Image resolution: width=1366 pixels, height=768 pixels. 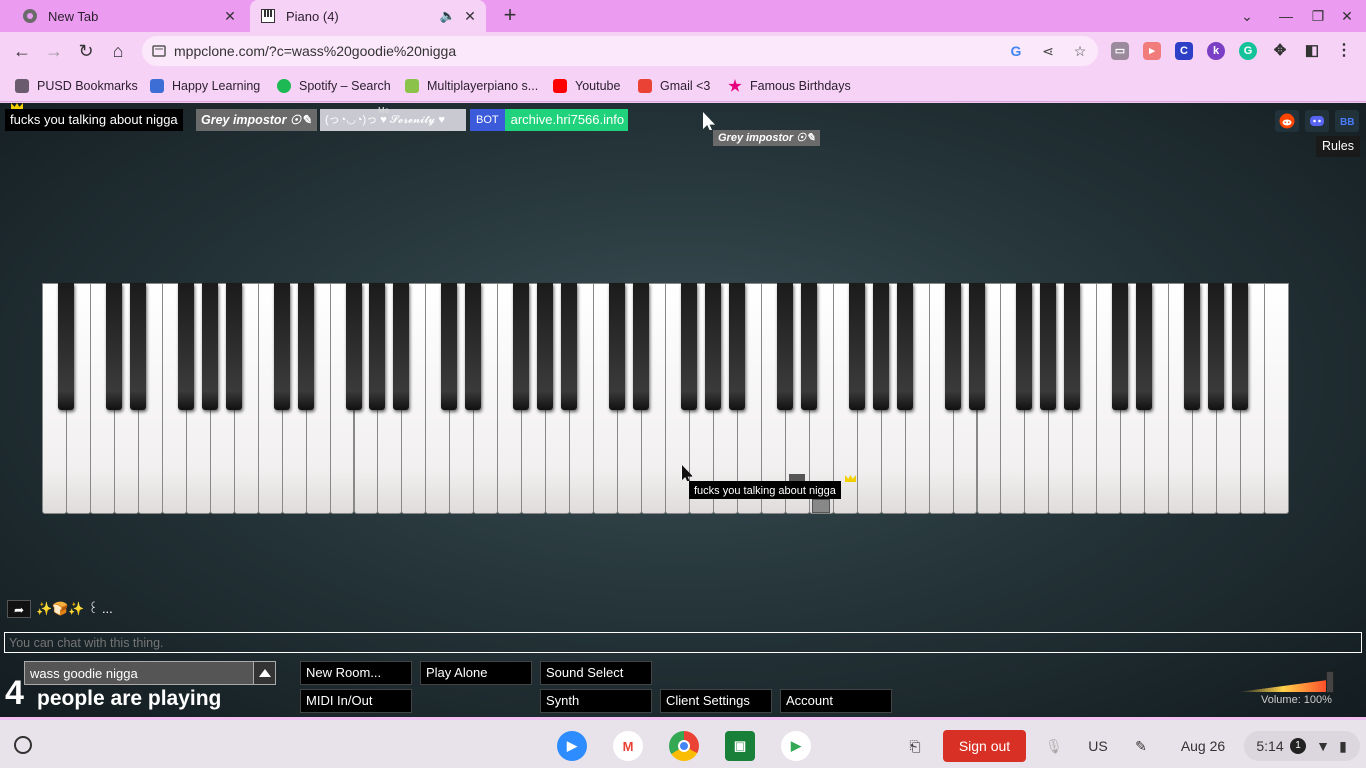 What do you see at coordinates (1347, 16) in the screenshot?
I see `close-window-icon: ✕` at bounding box center [1347, 16].